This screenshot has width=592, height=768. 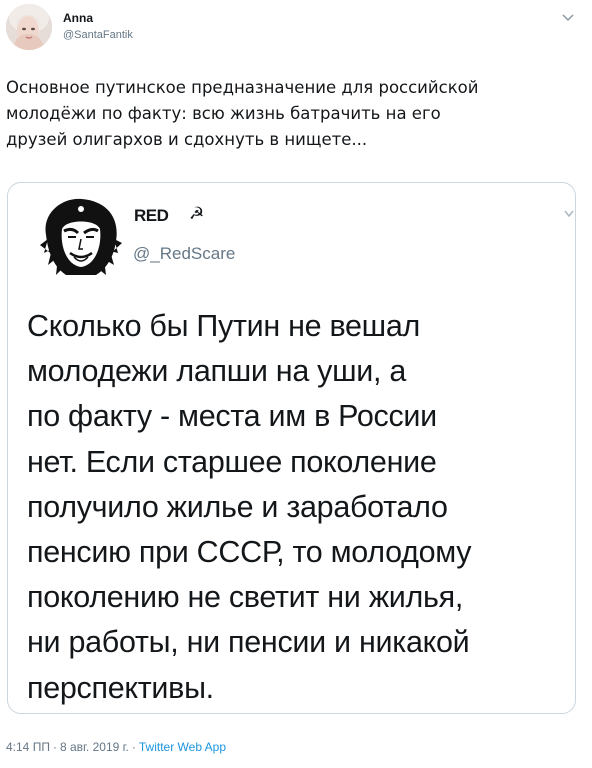 I want to click on author-avatar-image, so click(x=29, y=27).